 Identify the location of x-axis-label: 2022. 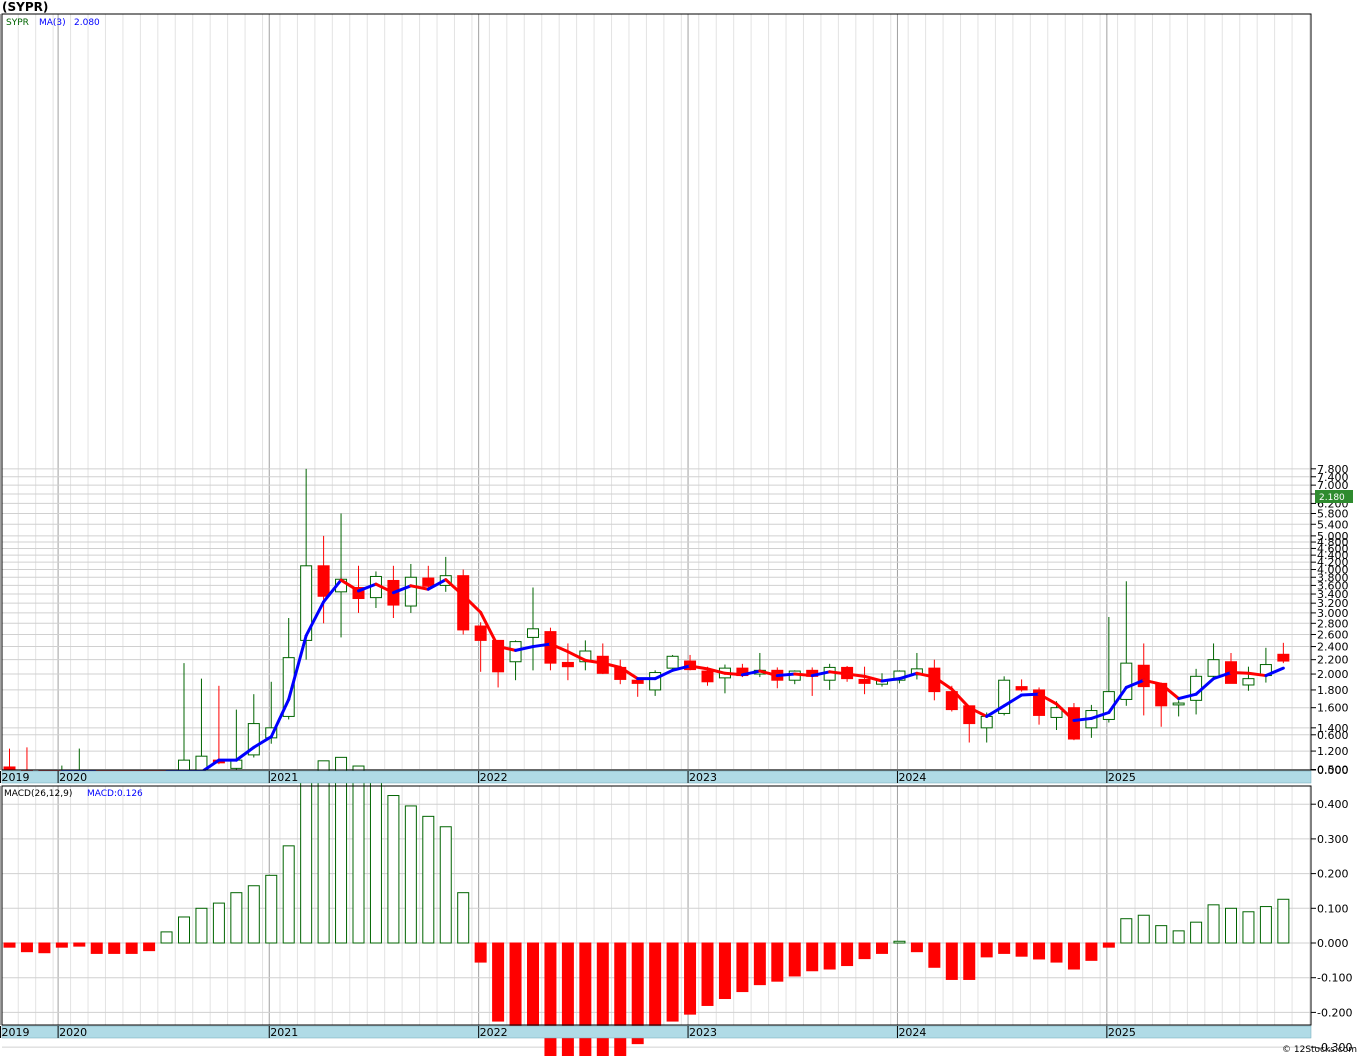
(494, 777).